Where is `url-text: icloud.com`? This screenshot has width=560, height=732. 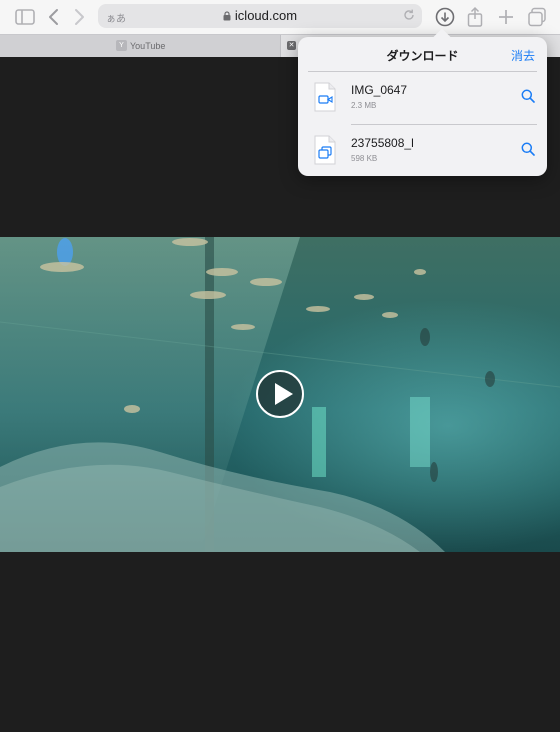 url-text: icloud.com is located at coordinates (266, 15).